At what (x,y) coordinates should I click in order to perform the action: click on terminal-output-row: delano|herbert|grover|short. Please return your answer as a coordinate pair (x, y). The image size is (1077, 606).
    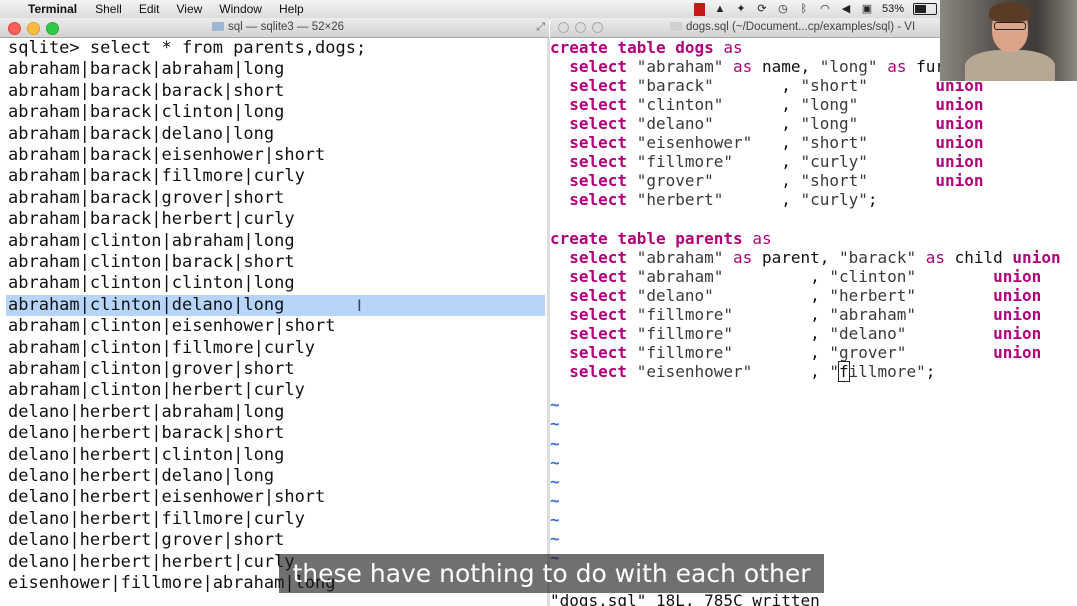
    Looking at the image, I should click on (146, 540).